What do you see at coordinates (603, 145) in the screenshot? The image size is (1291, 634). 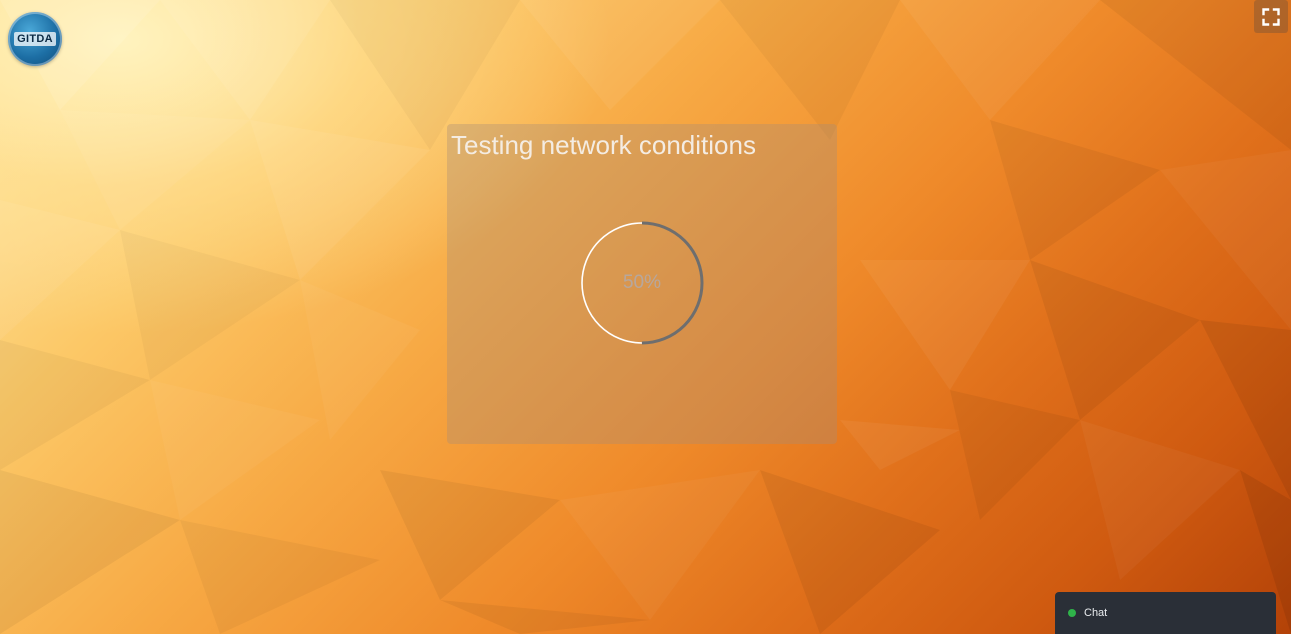 I see `network-test-title: Testing network conditions` at bounding box center [603, 145].